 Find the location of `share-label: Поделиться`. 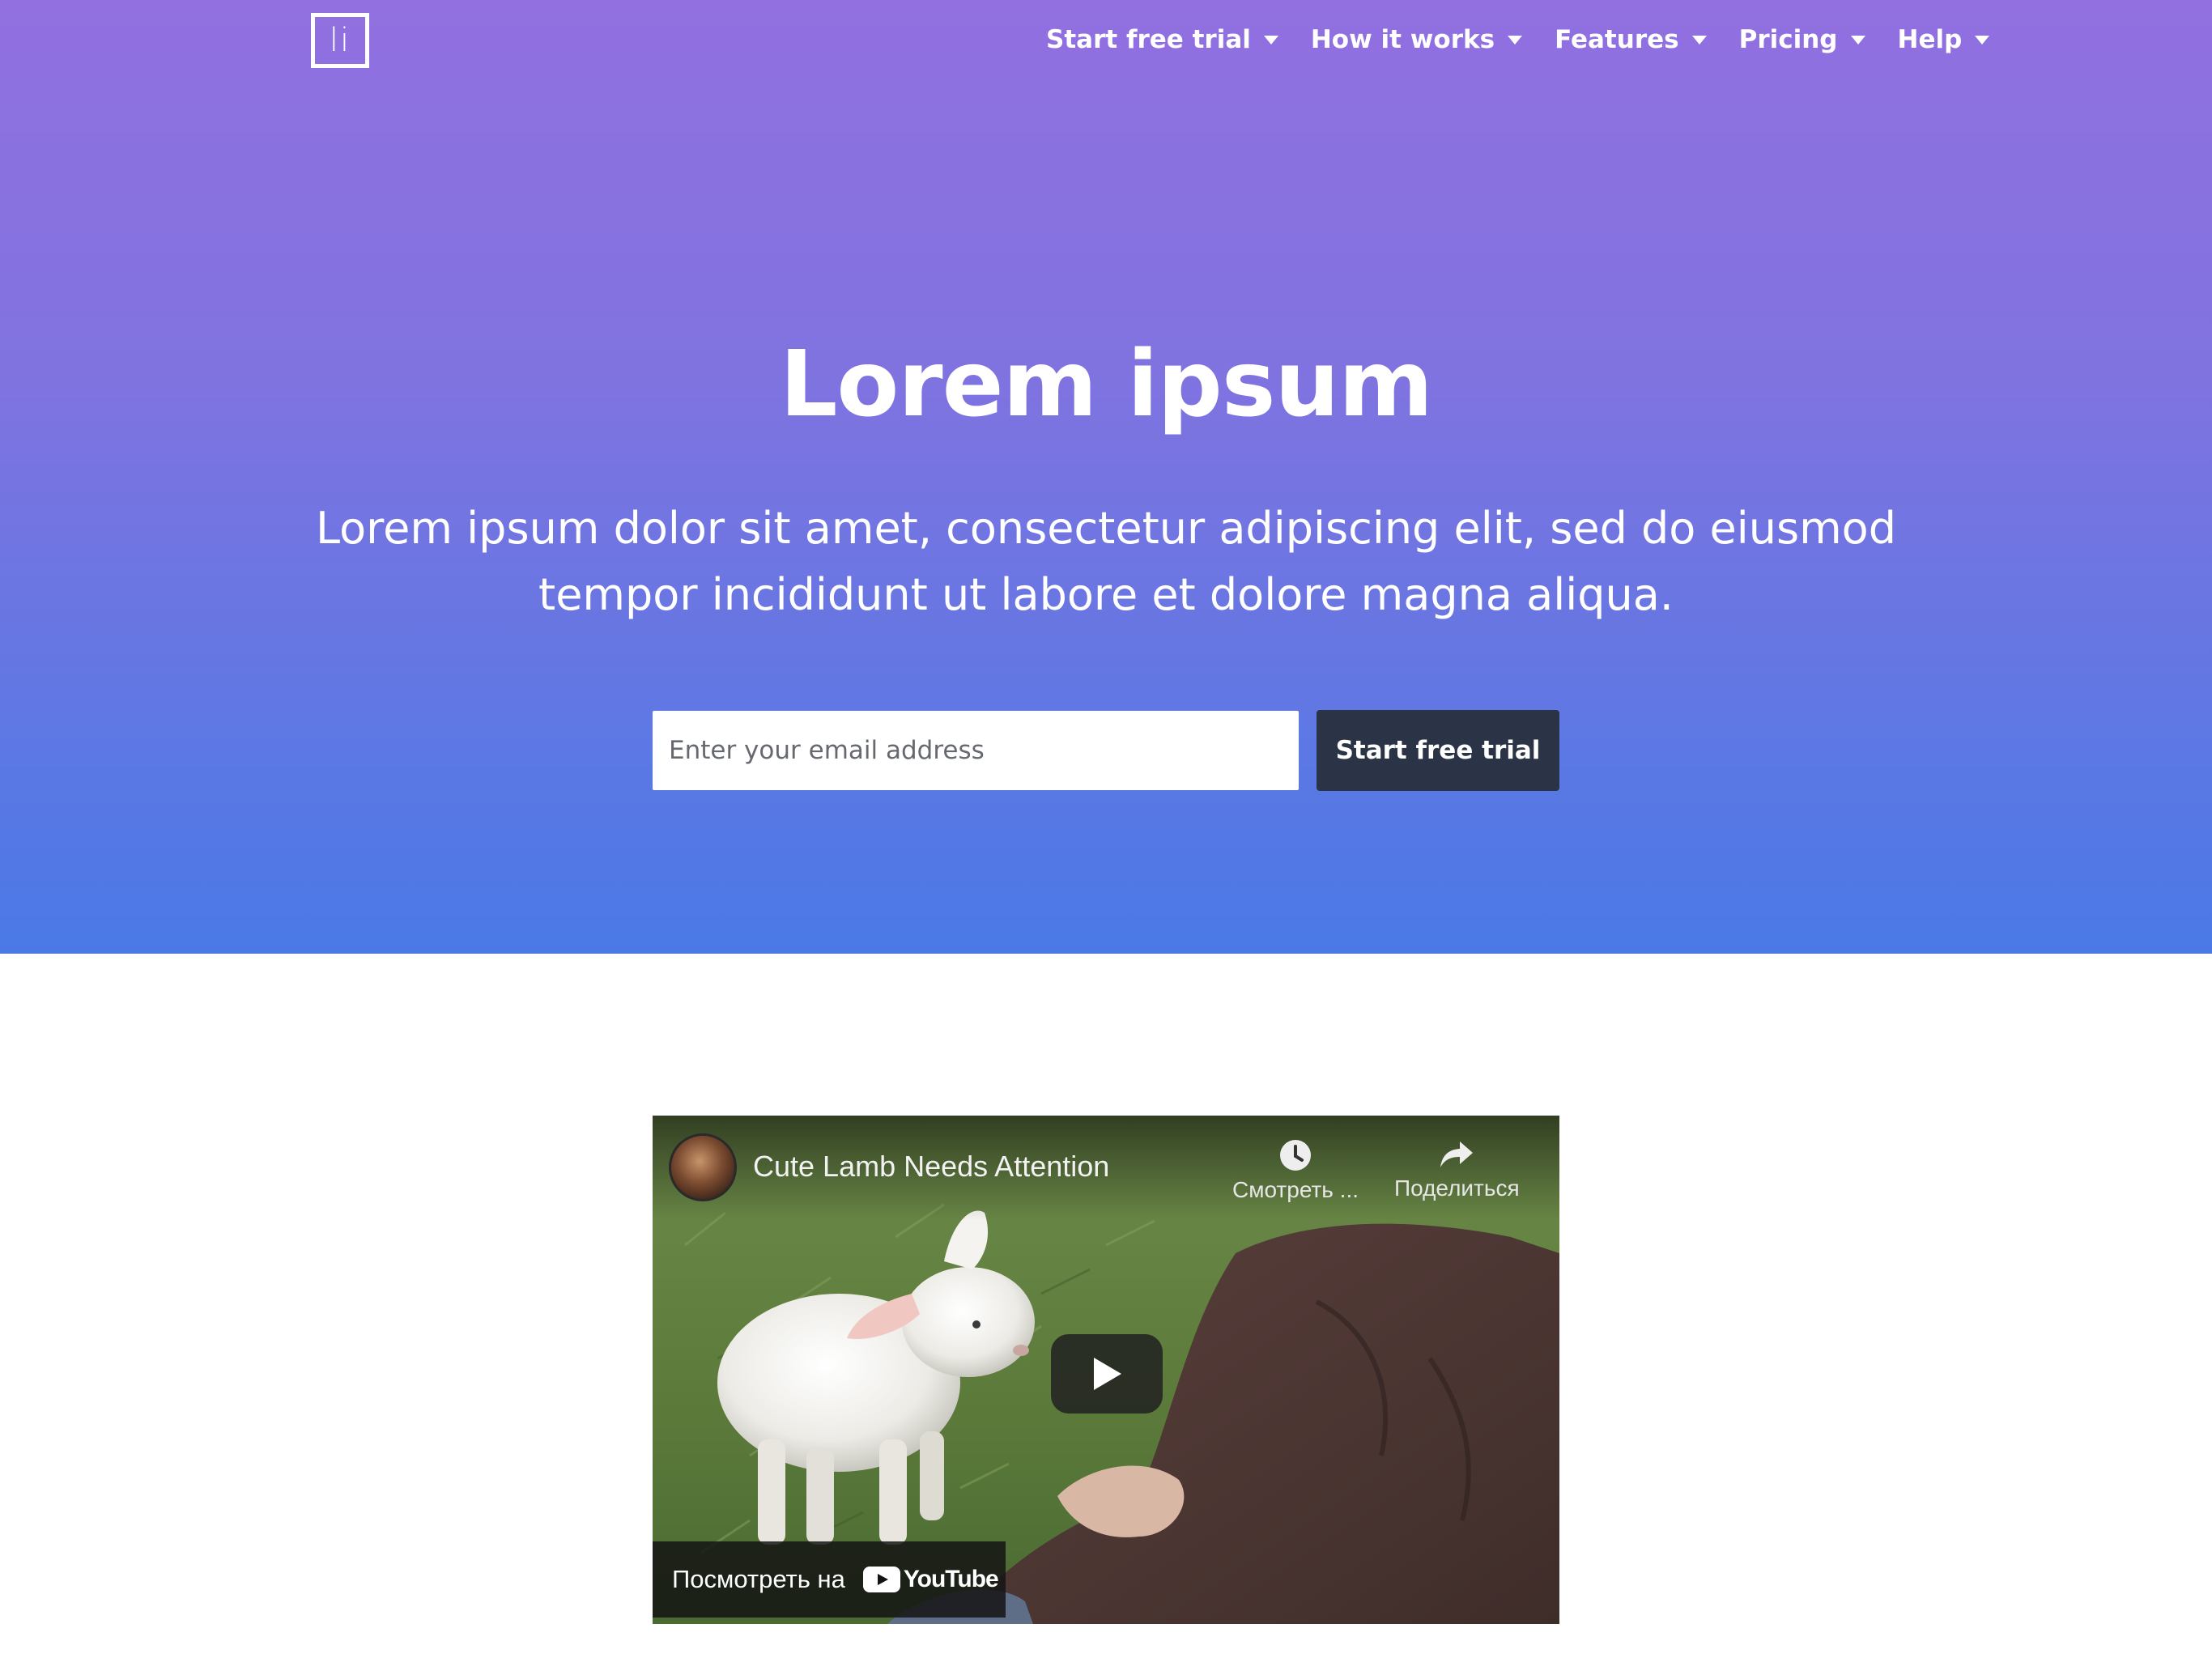

share-label: Поделиться is located at coordinates (1457, 1188).